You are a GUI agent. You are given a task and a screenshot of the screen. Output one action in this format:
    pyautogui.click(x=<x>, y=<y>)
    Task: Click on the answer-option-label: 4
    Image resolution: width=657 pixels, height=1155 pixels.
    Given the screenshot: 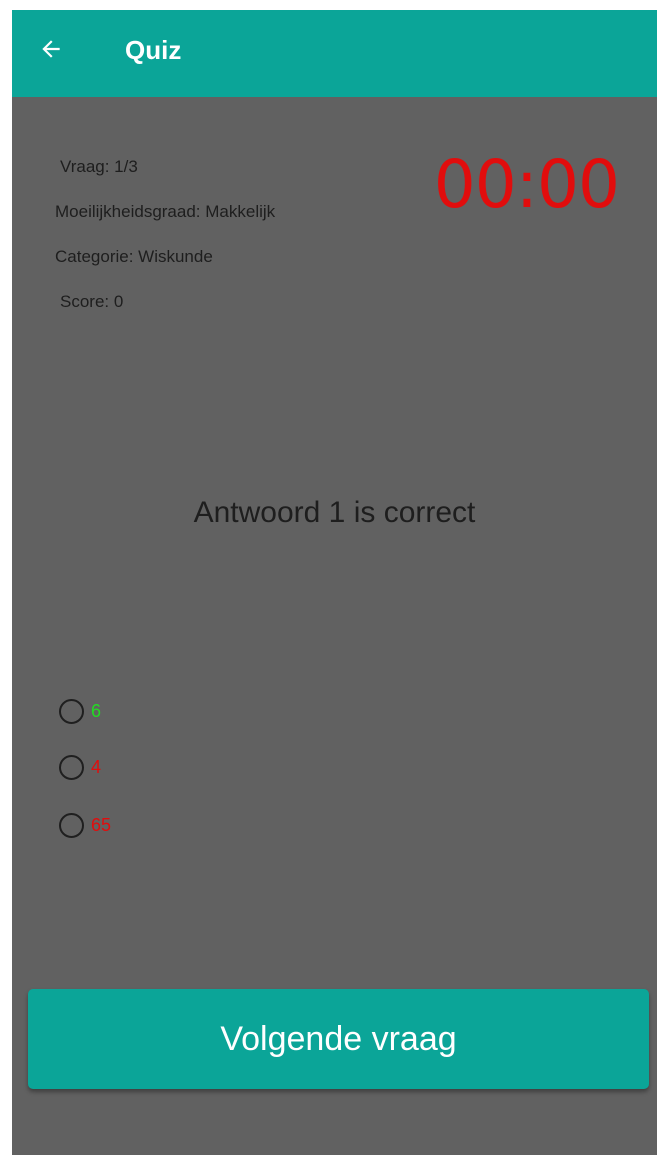 What is the action you would take?
    pyautogui.click(x=96, y=766)
    